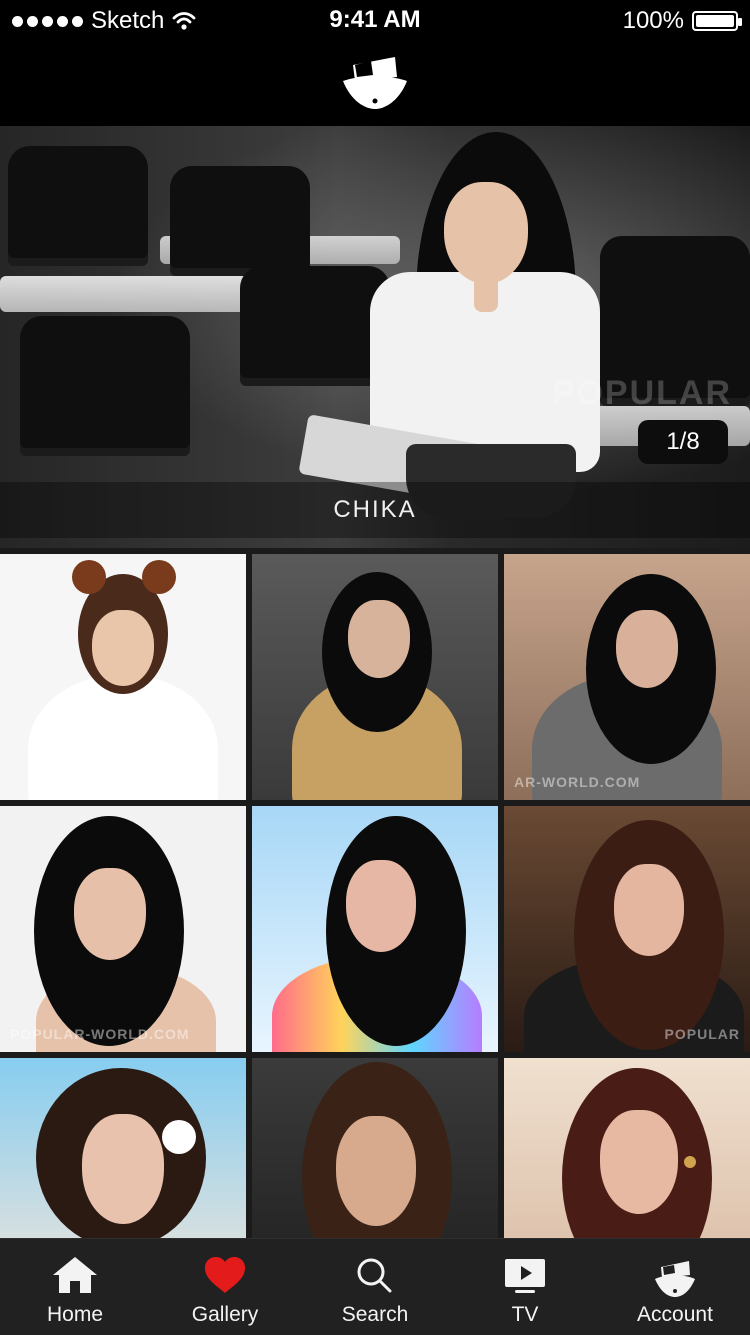 The width and height of the screenshot is (750, 1335). I want to click on battery-group: 100%, so click(682, 21).